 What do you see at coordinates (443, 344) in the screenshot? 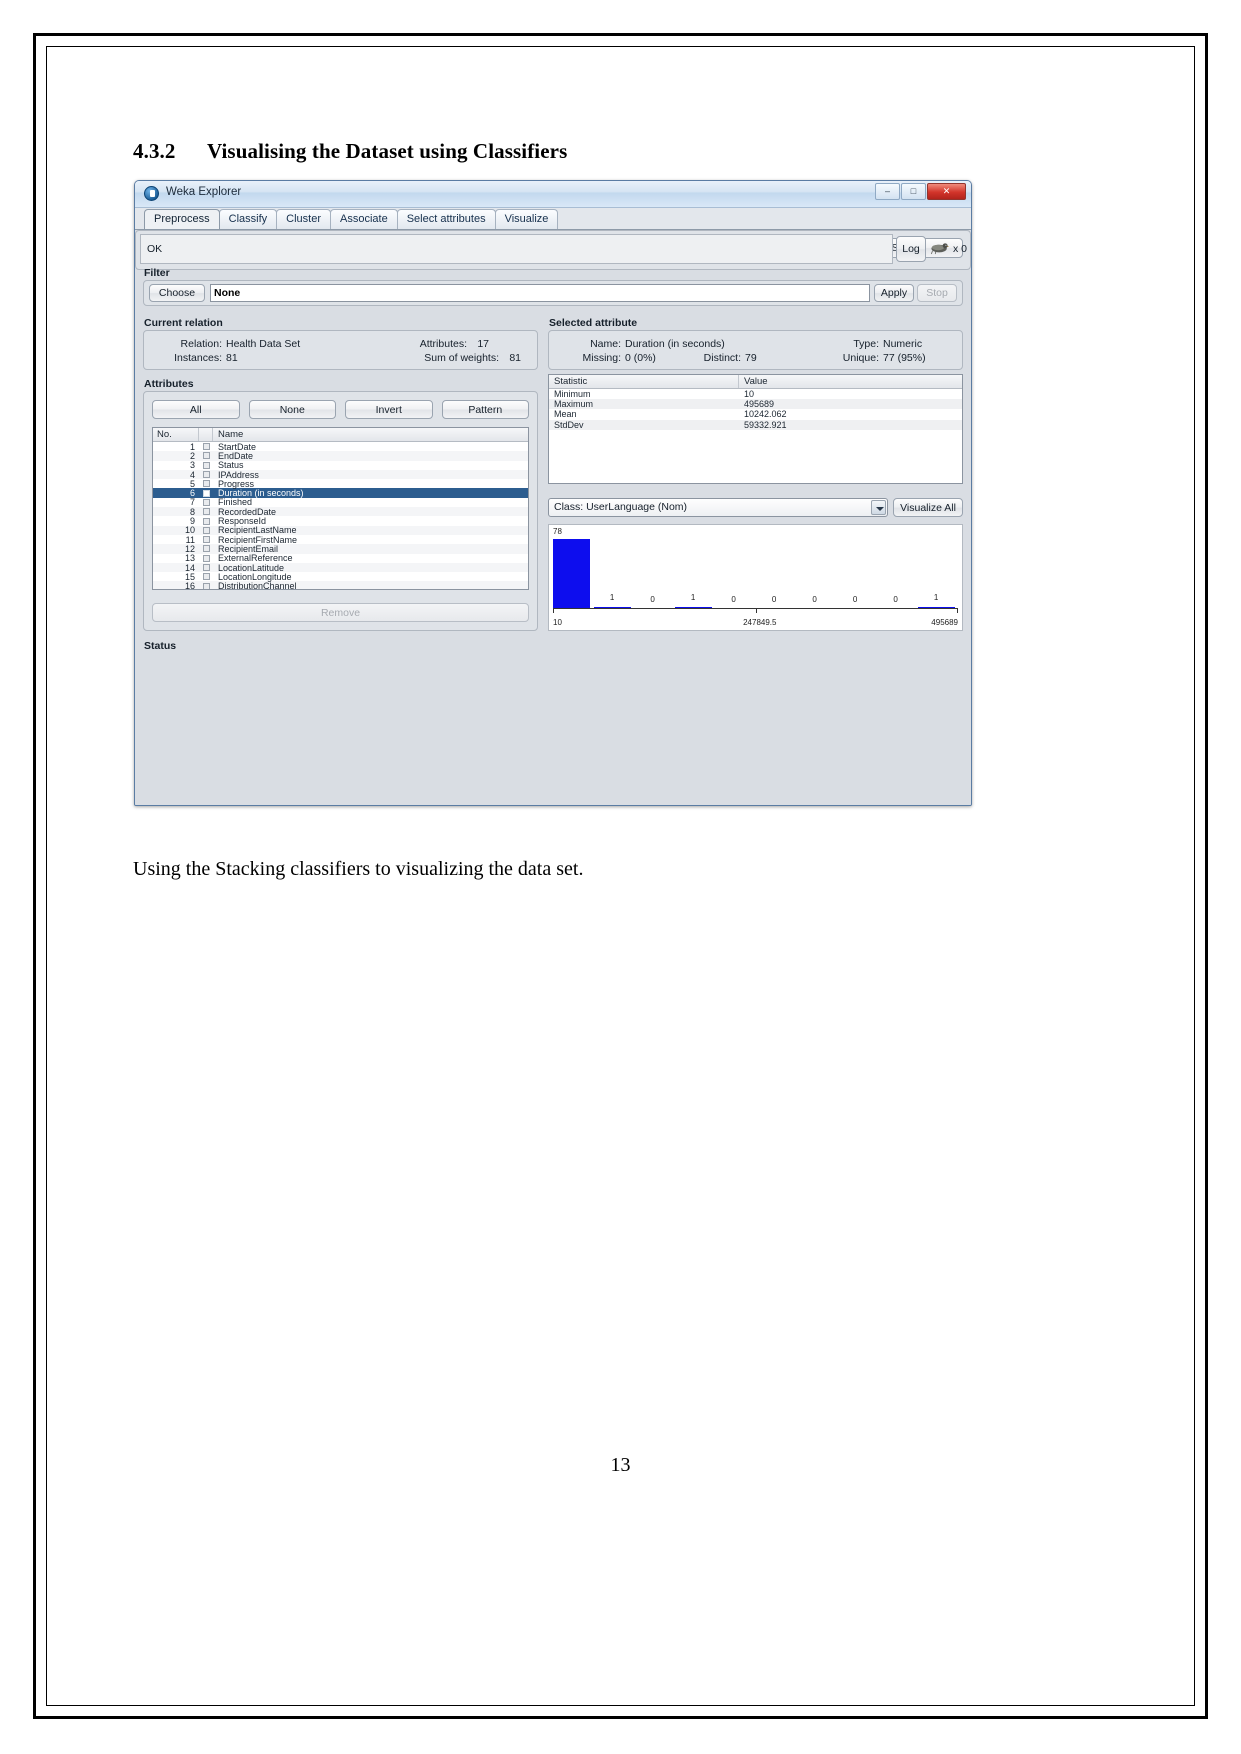
I see `attributes-count-label: Attributes:` at bounding box center [443, 344].